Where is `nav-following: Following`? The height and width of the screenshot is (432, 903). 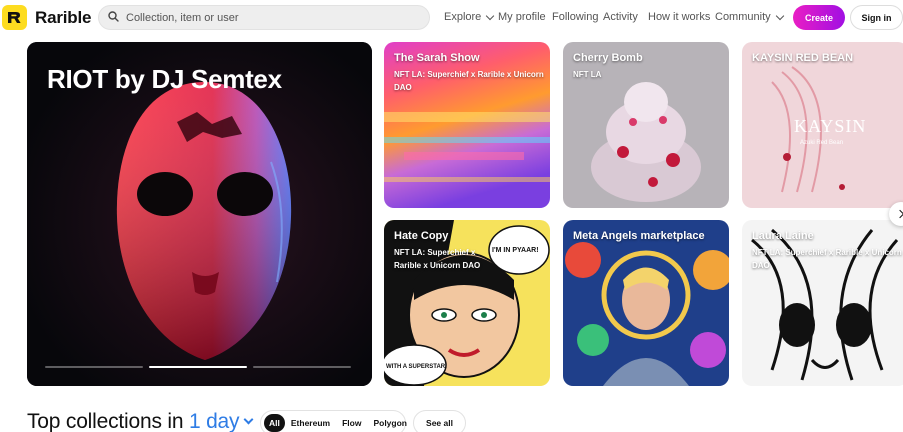
nav-following: Following is located at coordinates (575, 17).